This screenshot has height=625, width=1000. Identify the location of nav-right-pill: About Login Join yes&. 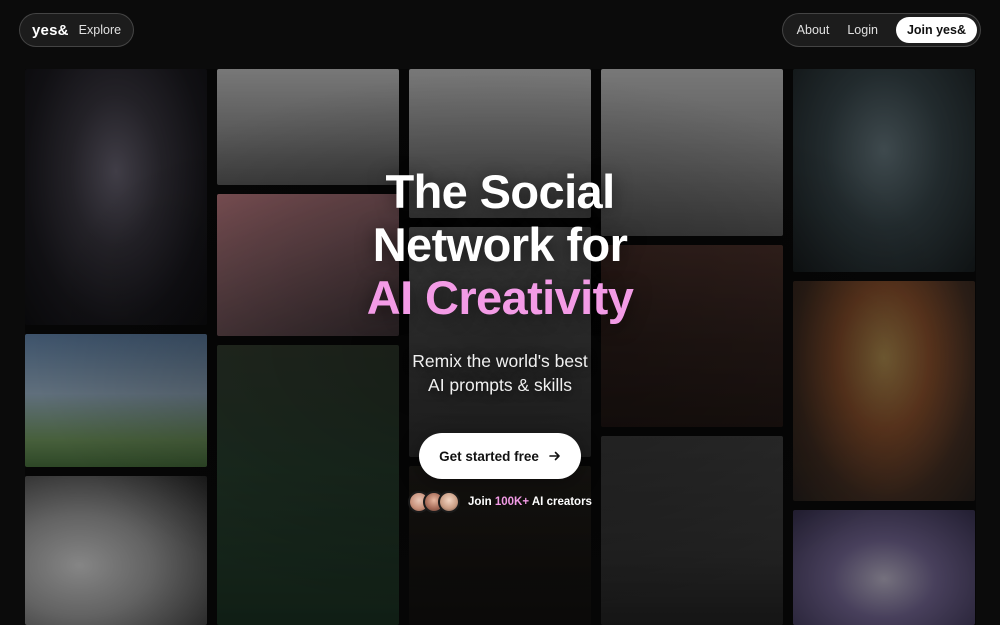
(881, 30).